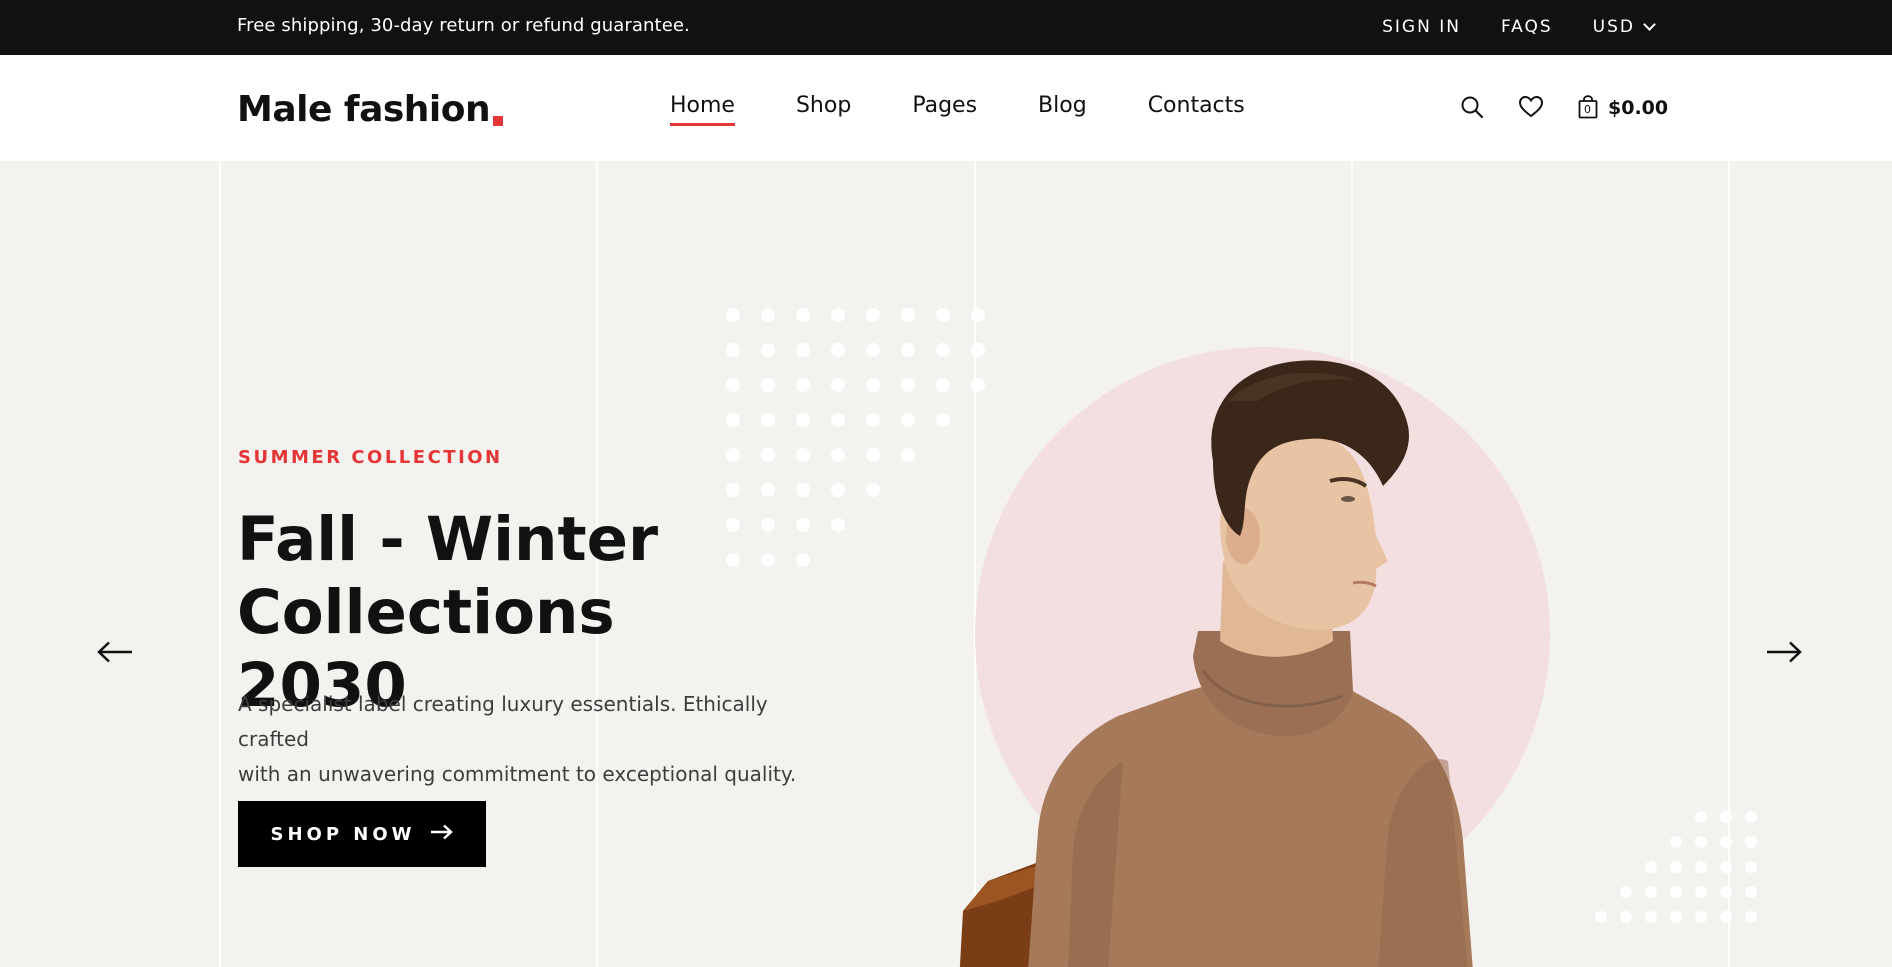 The width and height of the screenshot is (1892, 967). I want to click on nav-blog: Blog, so click(1062, 105).